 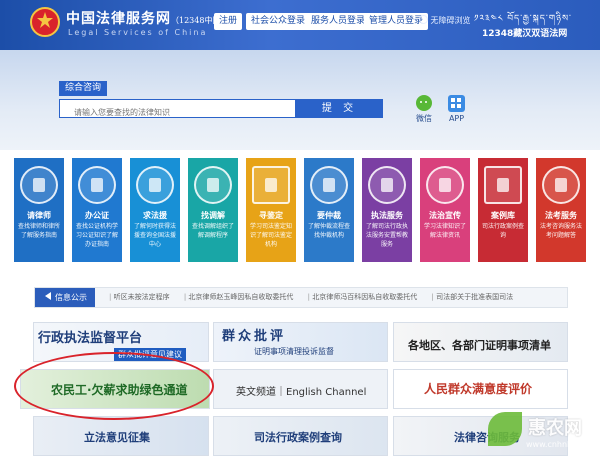 I want to click on bilingual-site-link: 12348藏汉双语法网, so click(x=524, y=32).